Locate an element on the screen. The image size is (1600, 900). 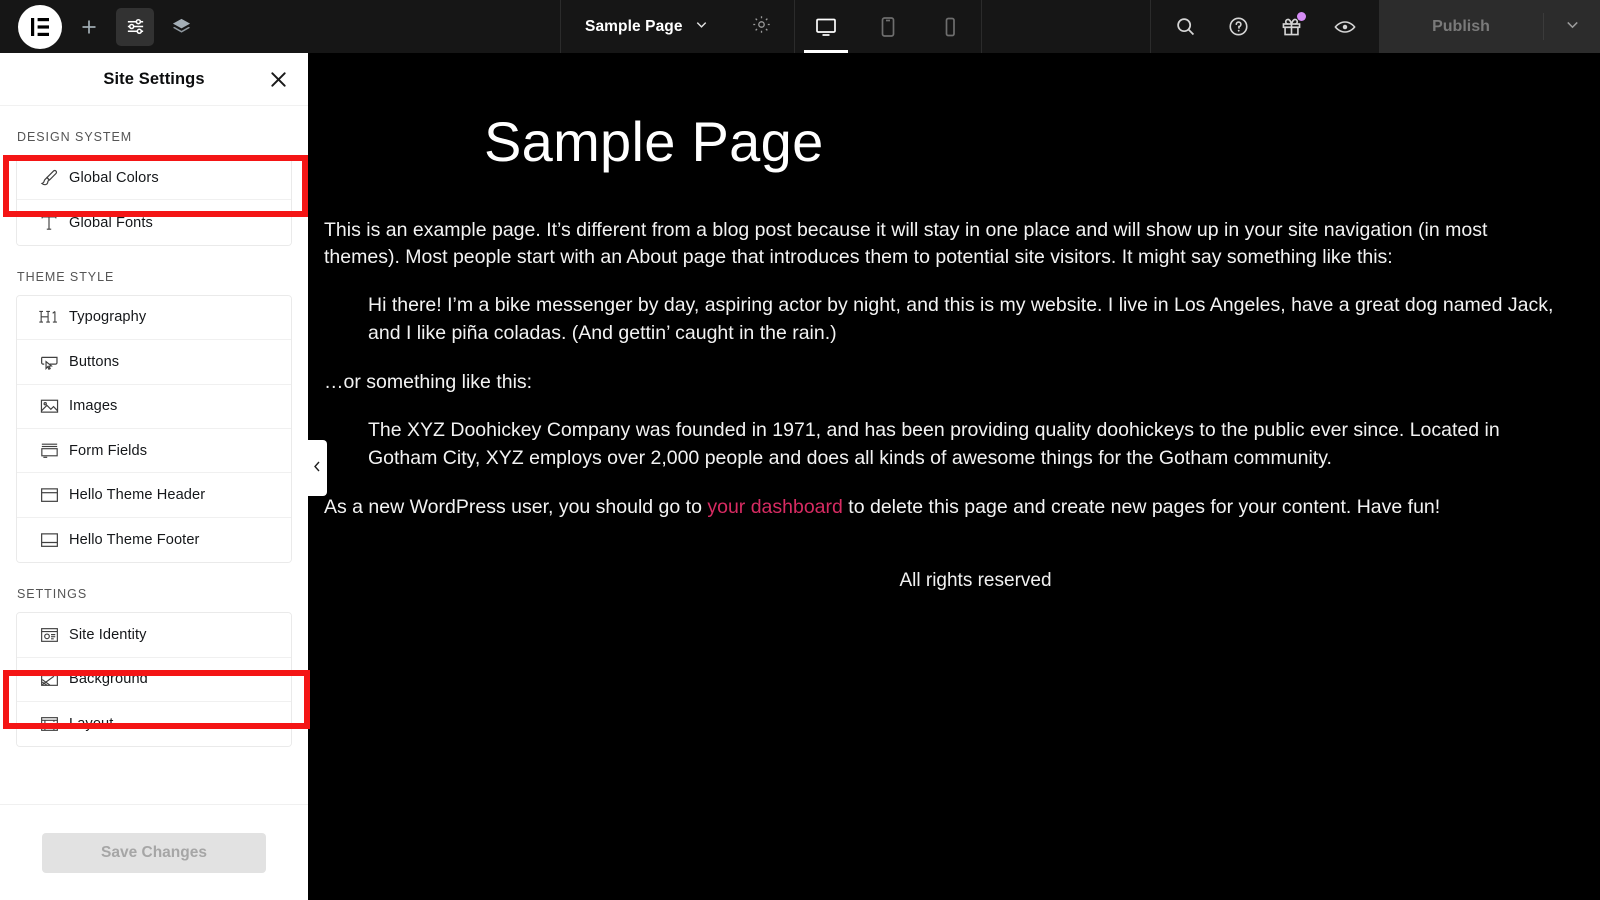
design-system-card: Global Colors Global Fonts is located at coordinates (154, 200).